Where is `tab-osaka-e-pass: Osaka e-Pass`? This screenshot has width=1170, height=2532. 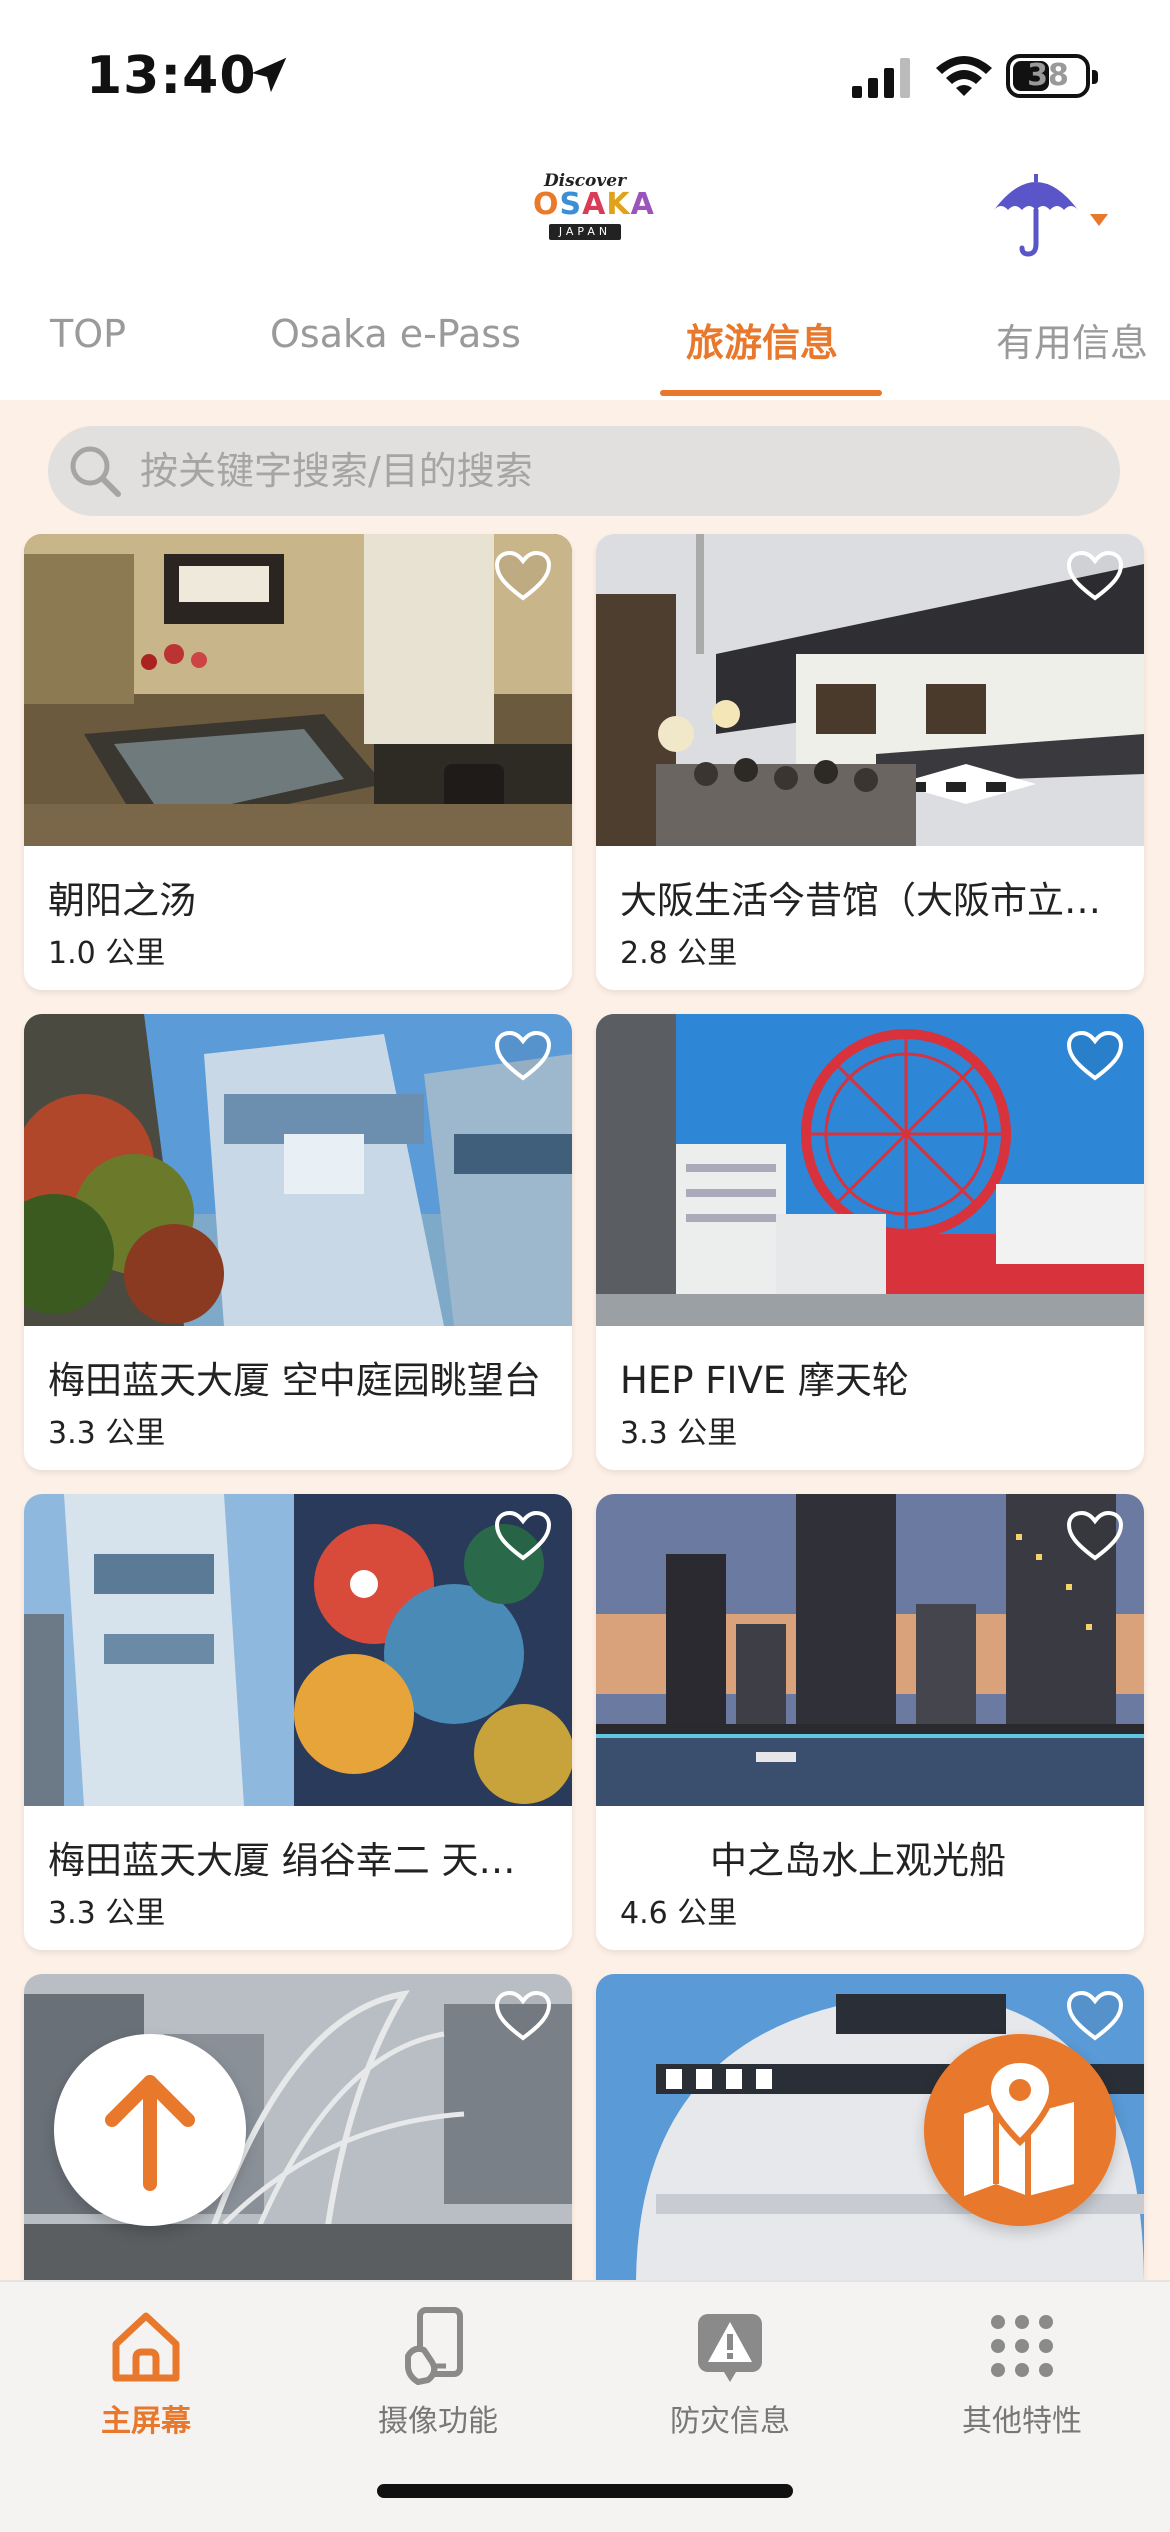
tab-osaka-e-pass: Osaka e-Pass is located at coordinates (395, 334).